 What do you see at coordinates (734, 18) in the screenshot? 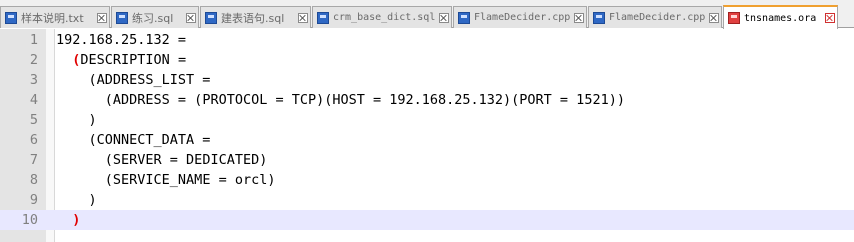
I see `file-icon-modified` at bounding box center [734, 18].